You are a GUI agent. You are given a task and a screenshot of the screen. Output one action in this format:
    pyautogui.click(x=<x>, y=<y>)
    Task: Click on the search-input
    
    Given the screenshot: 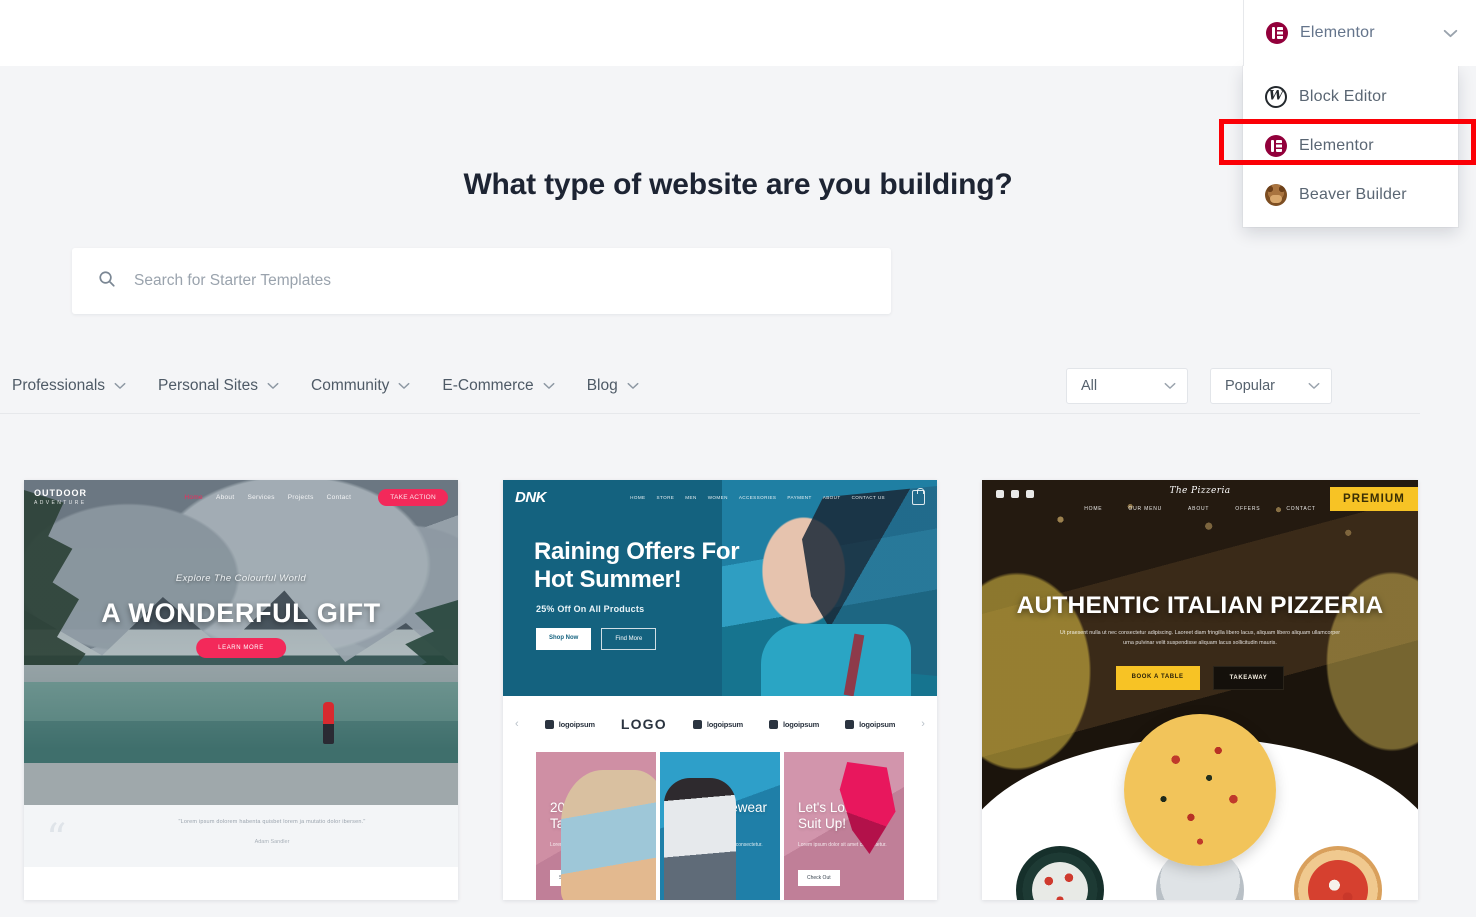 What is the action you would take?
    pyautogui.click(x=499, y=281)
    